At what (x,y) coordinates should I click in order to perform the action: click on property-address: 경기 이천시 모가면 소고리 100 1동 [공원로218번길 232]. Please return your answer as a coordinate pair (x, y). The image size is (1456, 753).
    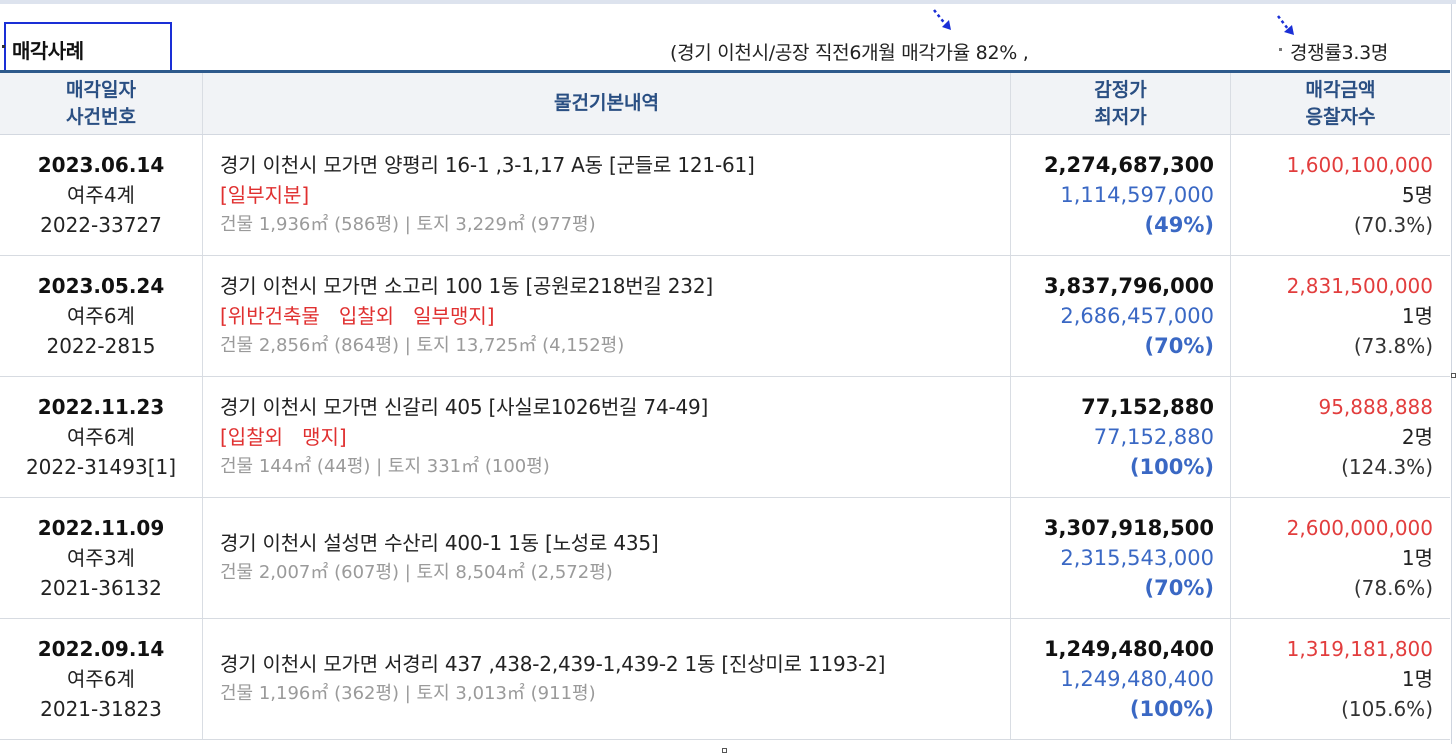
    Looking at the image, I should click on (615, 286).